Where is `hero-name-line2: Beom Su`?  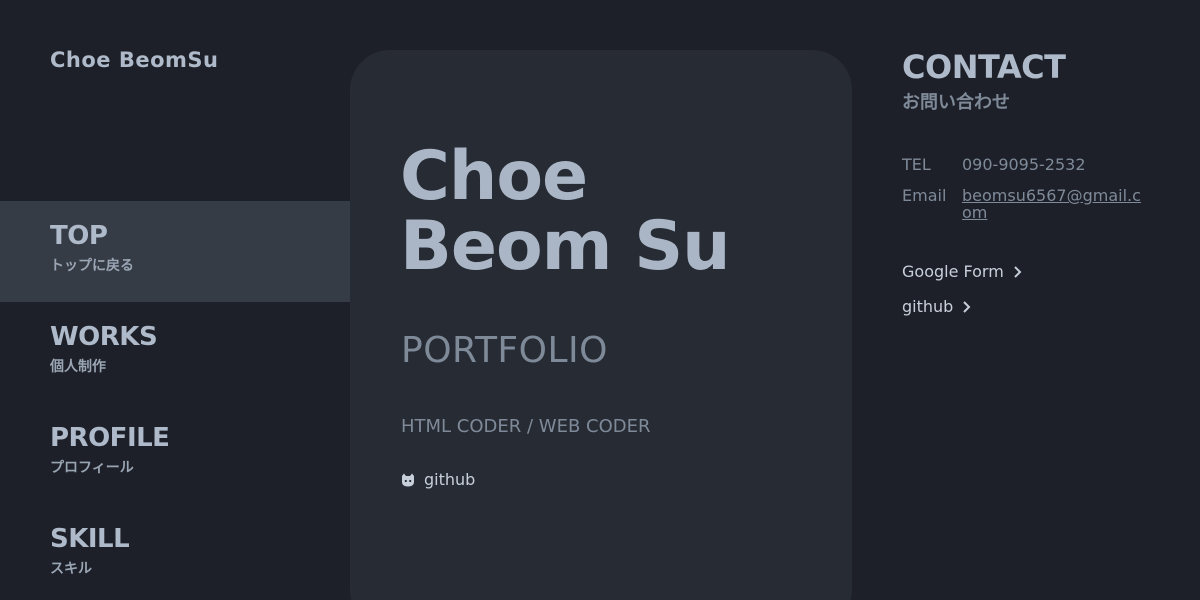 hero-name-line2: Beom Su is located at coordinates (565, 246).